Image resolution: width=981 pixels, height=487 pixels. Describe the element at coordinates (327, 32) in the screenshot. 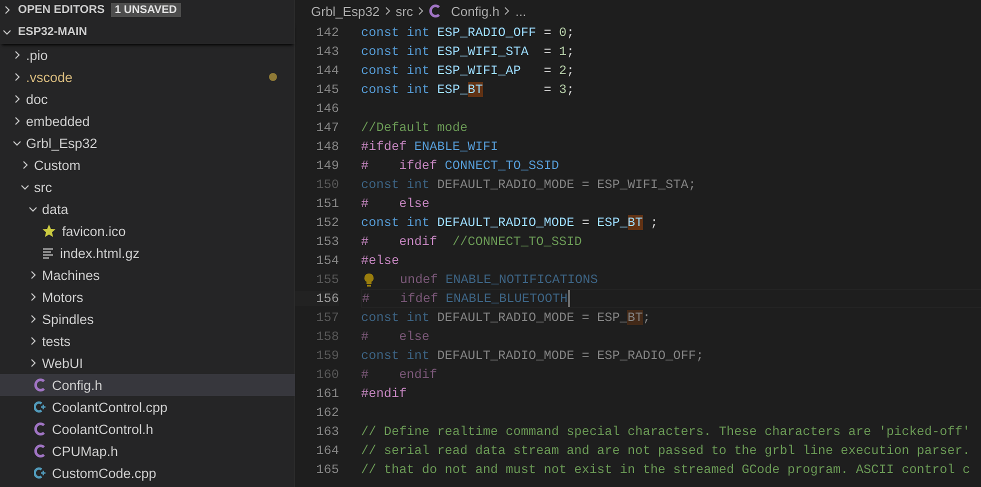

I see `line-number: 142` at that location.